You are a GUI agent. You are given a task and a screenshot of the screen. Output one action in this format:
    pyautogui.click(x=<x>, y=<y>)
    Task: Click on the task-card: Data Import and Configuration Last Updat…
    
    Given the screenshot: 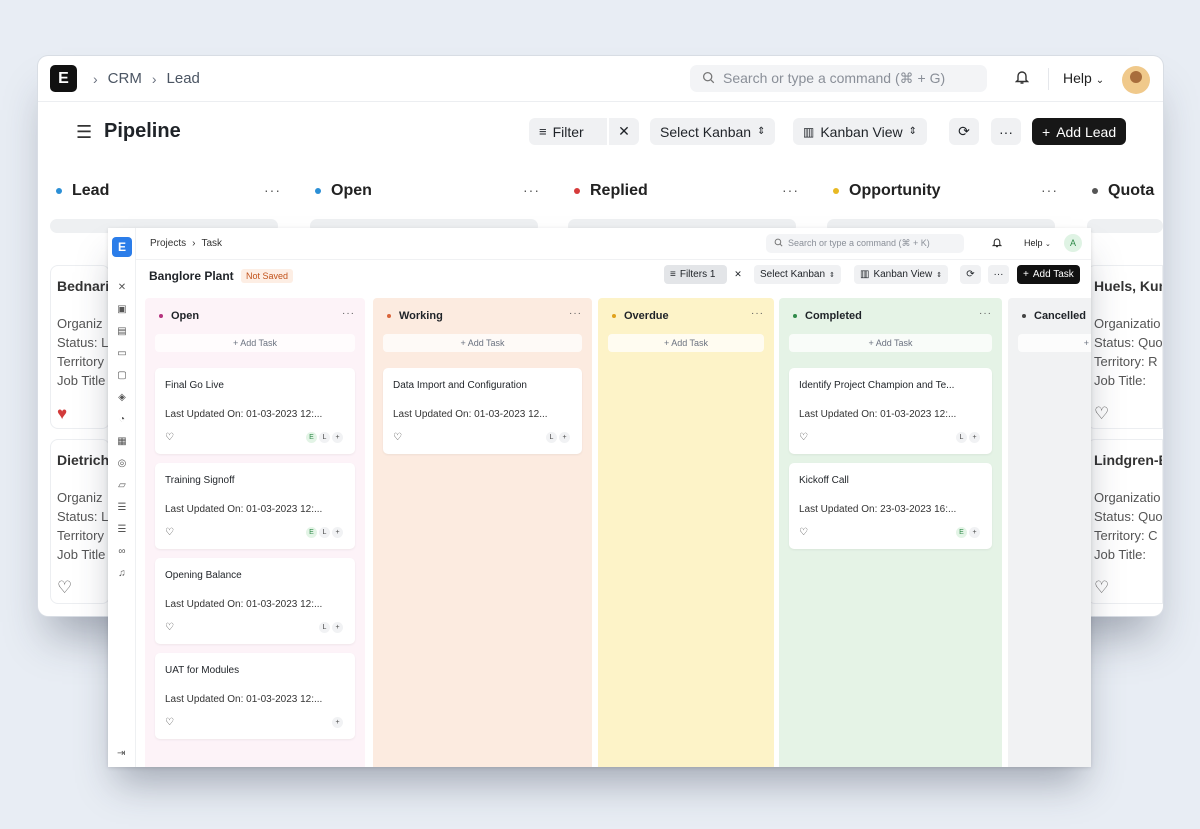 What is the action you would take?
    pyautogui.click(x=482, y=411)
    